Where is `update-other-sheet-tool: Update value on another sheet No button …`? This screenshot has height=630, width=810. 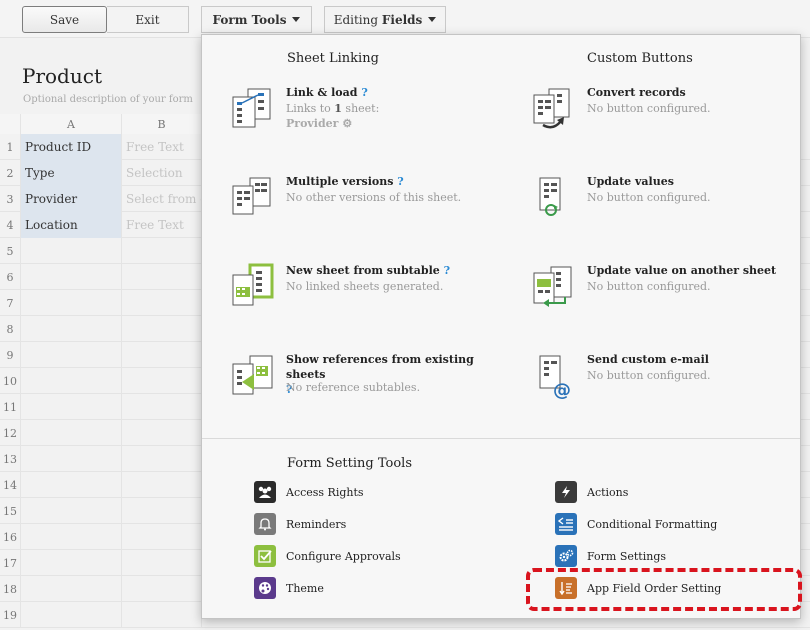
update-other-sheet-tool: Update value on another sheet No button … is located at coordinates (670, 303).